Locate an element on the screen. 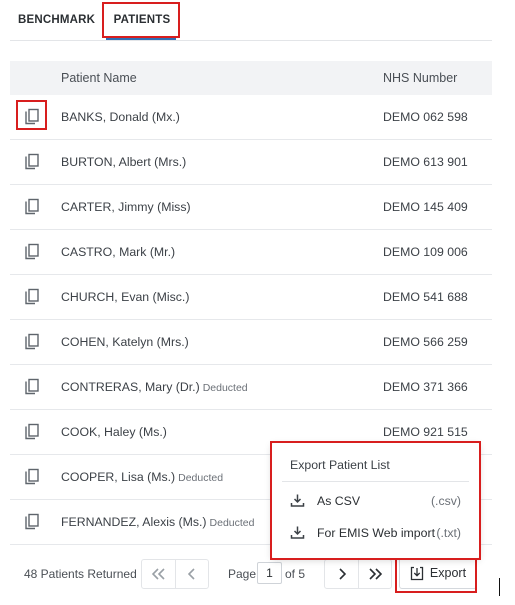 The height and width of the screenshot is (605, 515). pager-prev-group is located at coordinates (175, 574).